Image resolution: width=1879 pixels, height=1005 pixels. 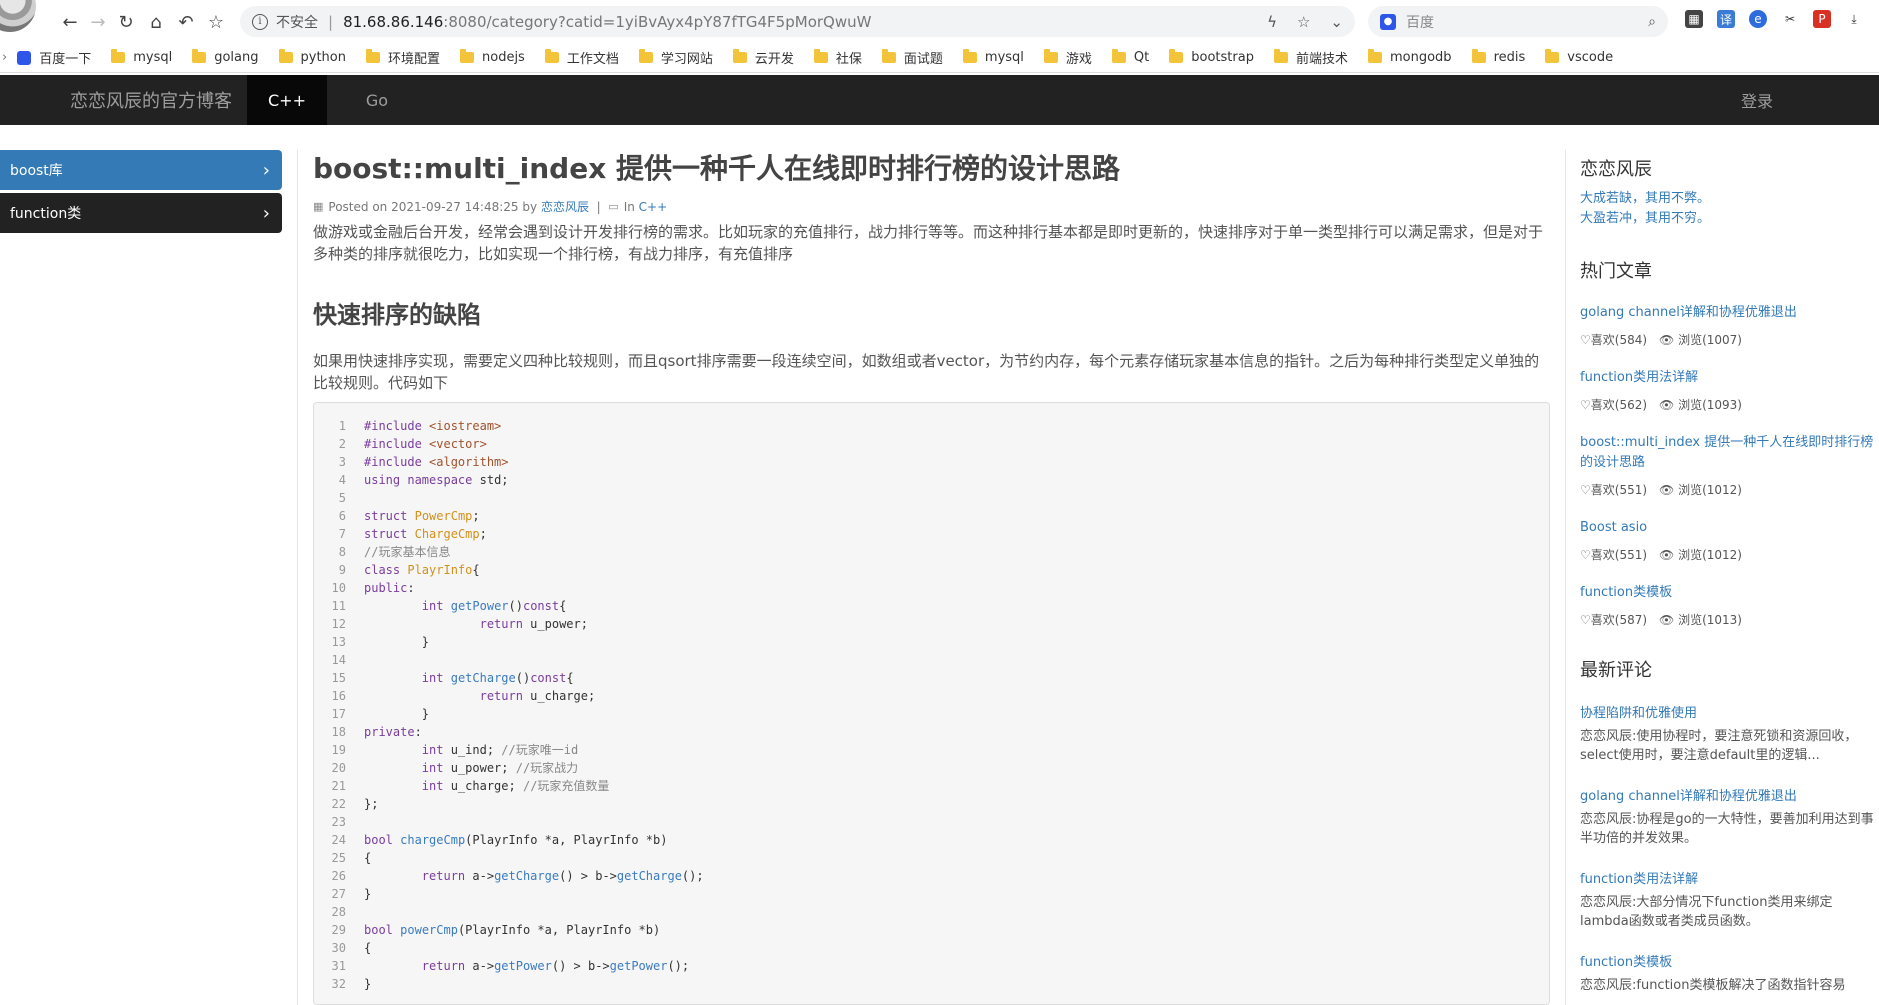 What do you see at coordinates (126, 22) in the screenshot?
I see `reload-icon: ↻` at bounding box center [126, 22].